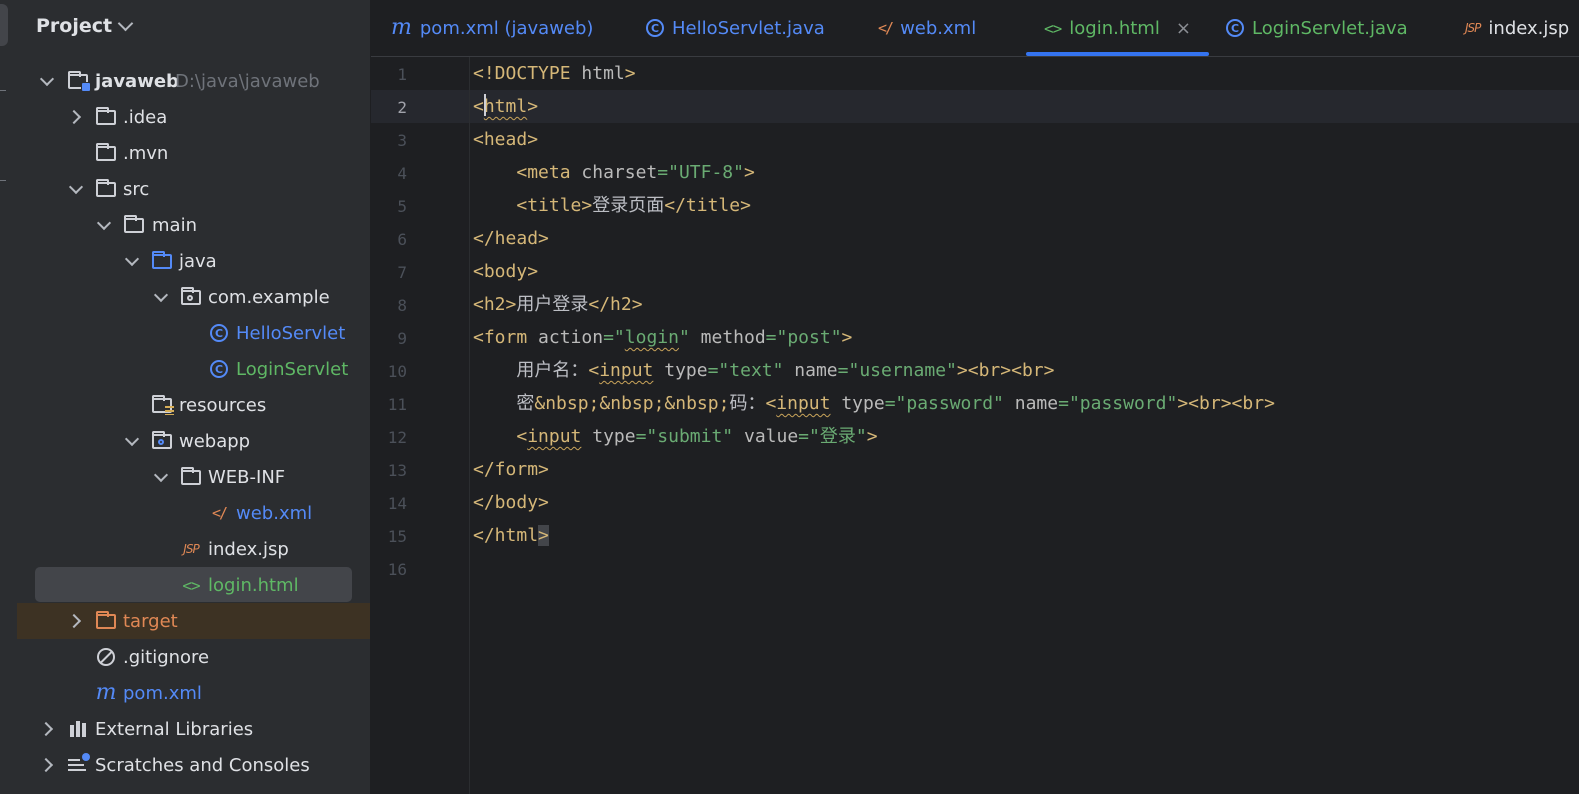 This screenshot has height=794, width=1579. I want to click on line-number: 15, so click(397, 536).